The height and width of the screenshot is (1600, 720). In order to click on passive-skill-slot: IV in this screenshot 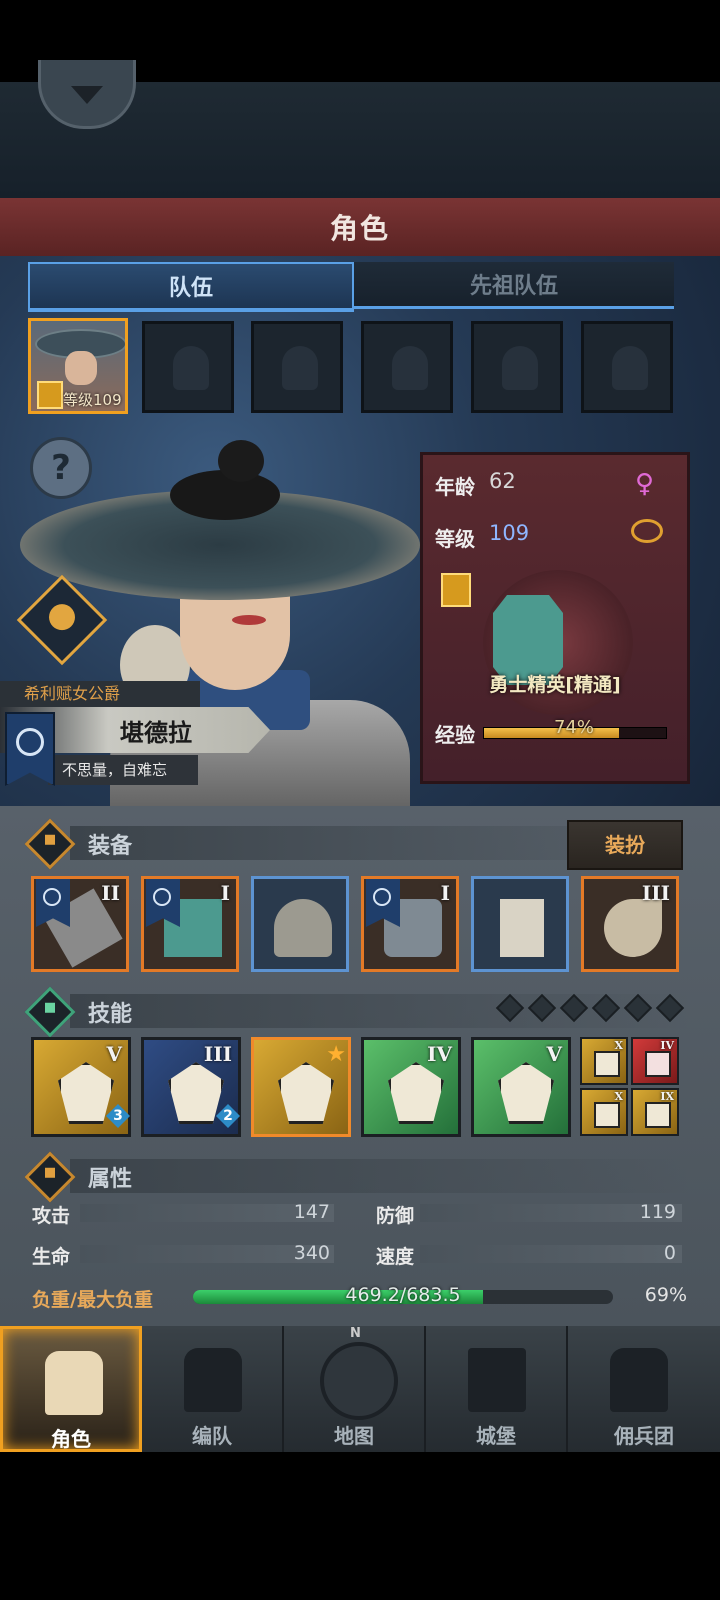, I will do `click(655, 1061)`.